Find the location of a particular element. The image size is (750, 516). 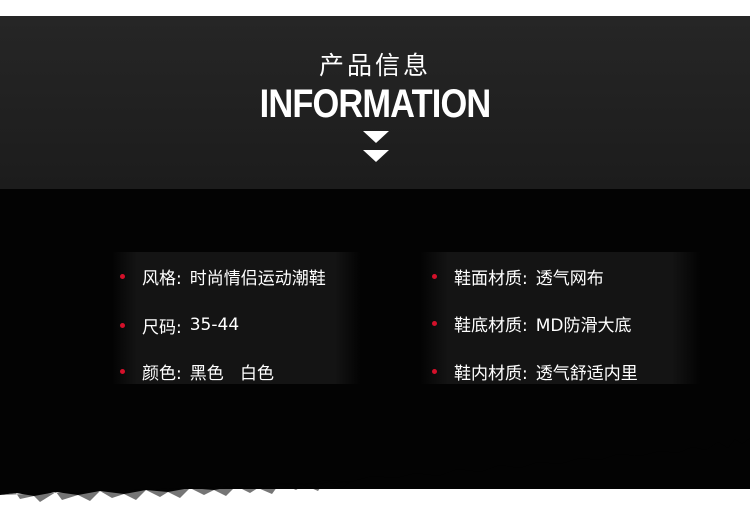

spec-color: 颜色: 黑色 白色 is located at coordinates (197, 371).